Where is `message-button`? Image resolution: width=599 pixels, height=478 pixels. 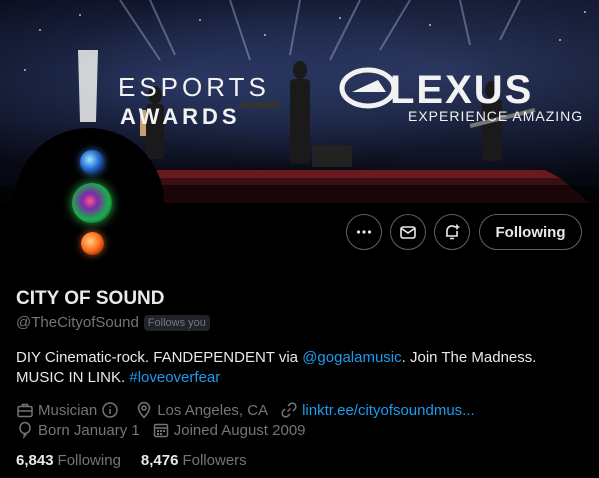 message-button is located at coordinates (408, 232).